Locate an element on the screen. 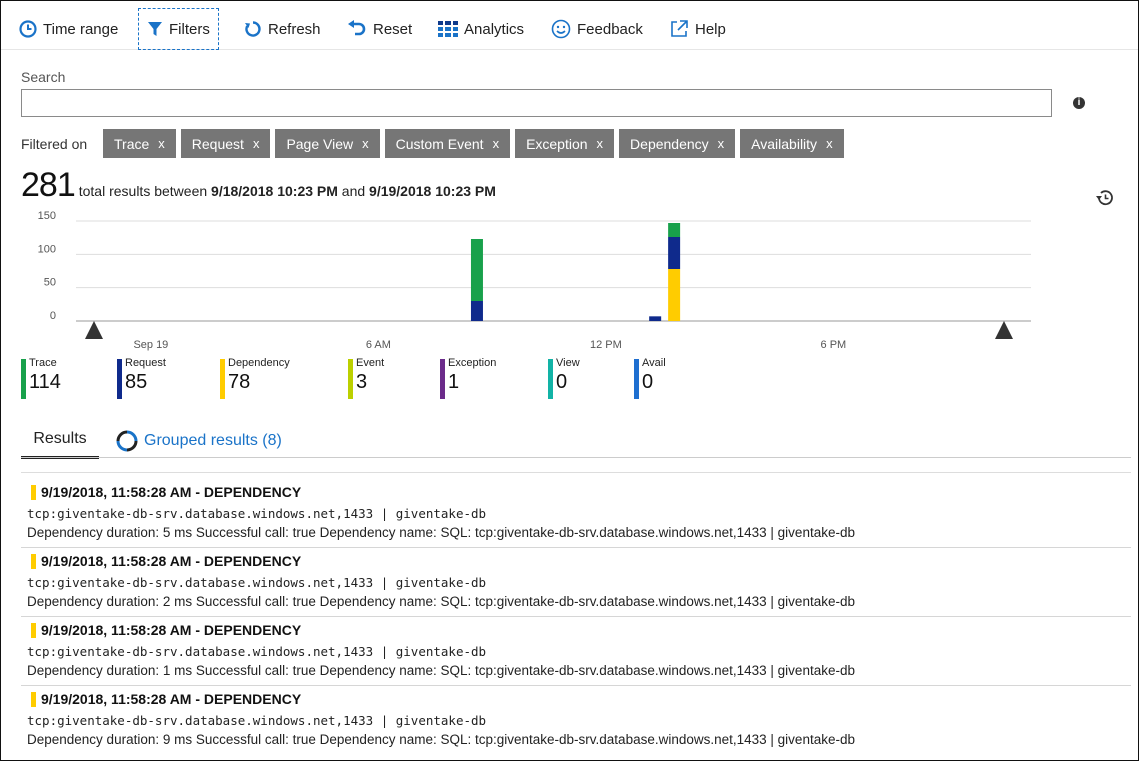  legend-item-avail: Avail 0 is located at coordinates (668, 378).